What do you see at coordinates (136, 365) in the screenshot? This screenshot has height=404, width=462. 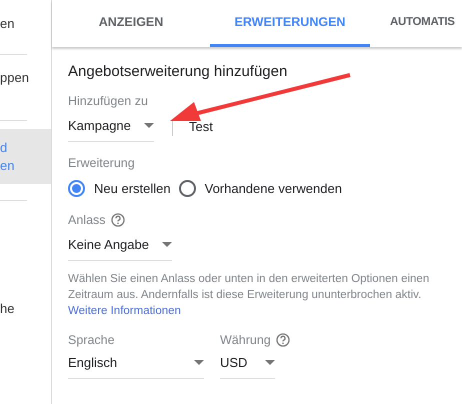 I see `language-dropdown: Englisch` at bounding box center [136, 365].